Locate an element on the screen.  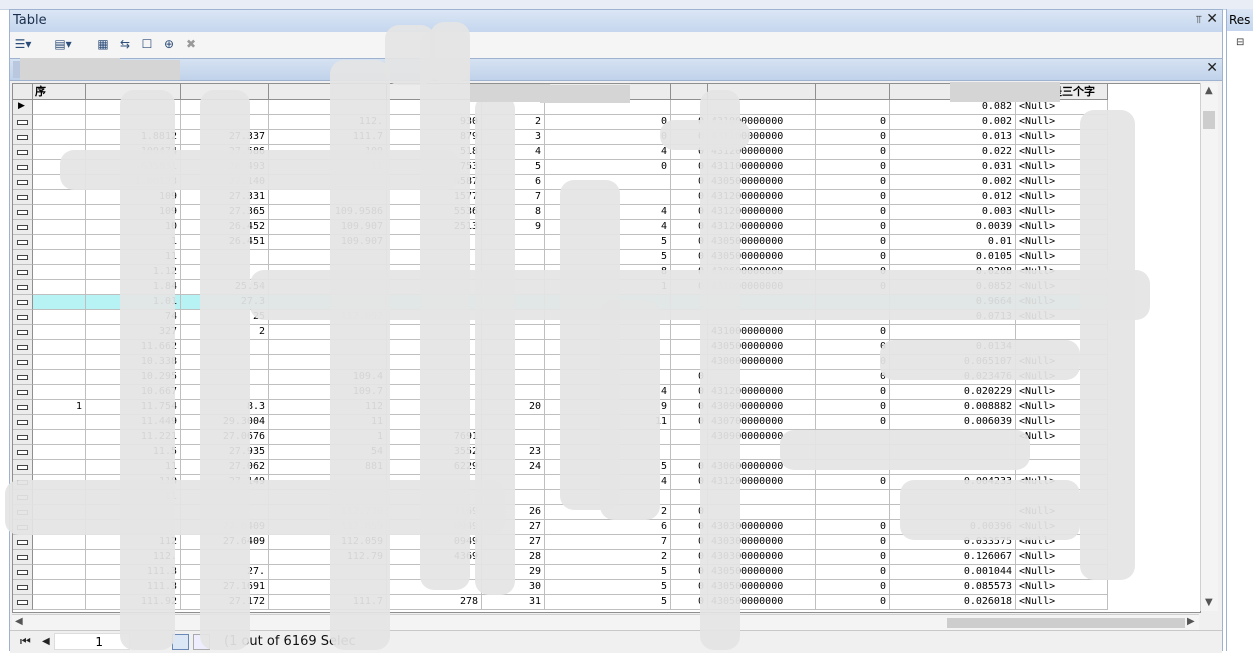
vertical-scroll-thumb is located at coordinates (1209, 120).